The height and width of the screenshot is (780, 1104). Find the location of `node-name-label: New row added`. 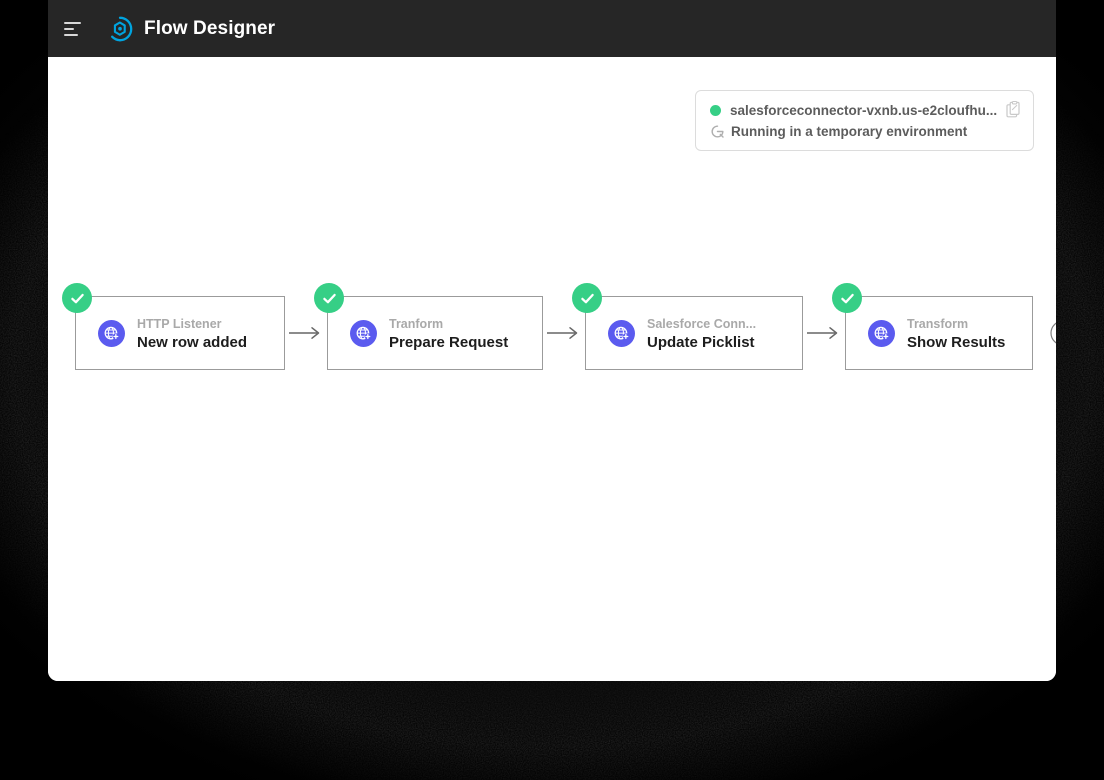

node-name-label: New row added is located at coordinates (192, 342).